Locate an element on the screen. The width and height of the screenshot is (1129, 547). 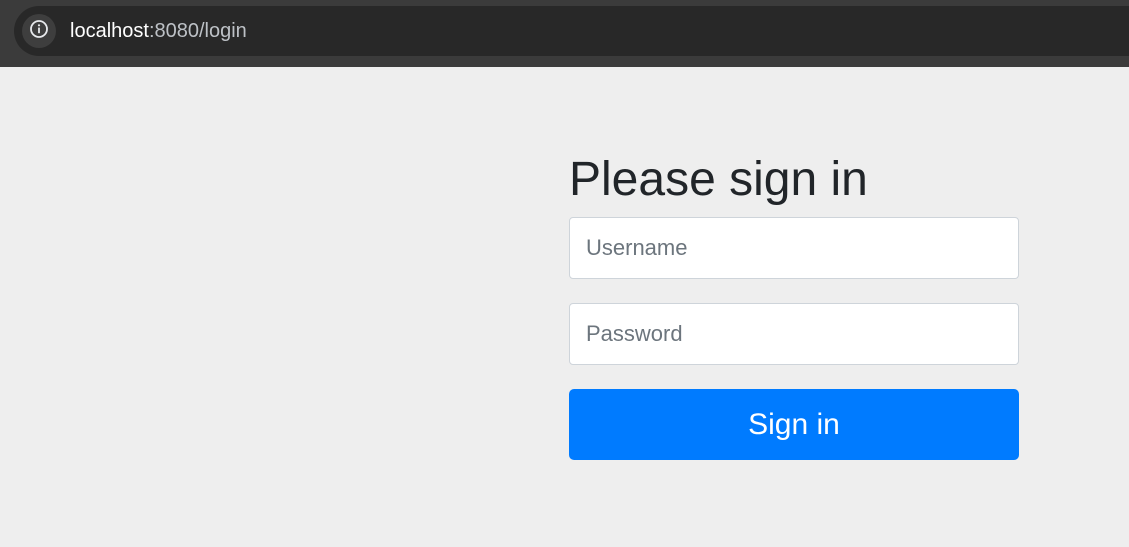
password-input is located at coordinates (794, 334).